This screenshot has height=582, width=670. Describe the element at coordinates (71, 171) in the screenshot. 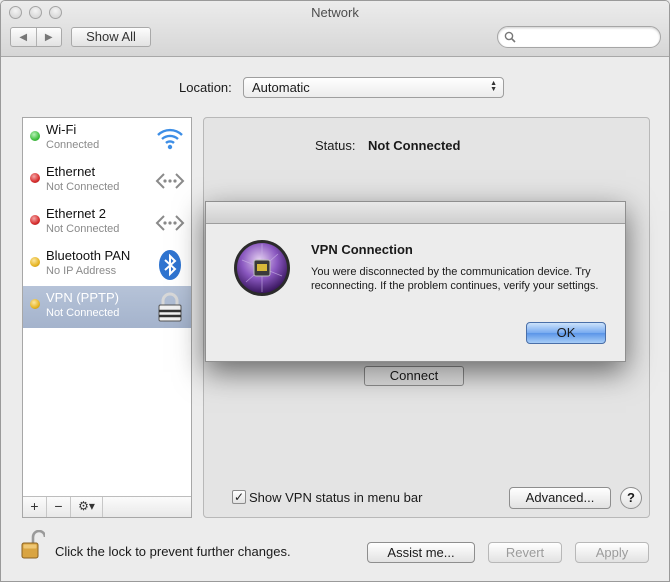

I see `service-name: Ethernet` at that location.